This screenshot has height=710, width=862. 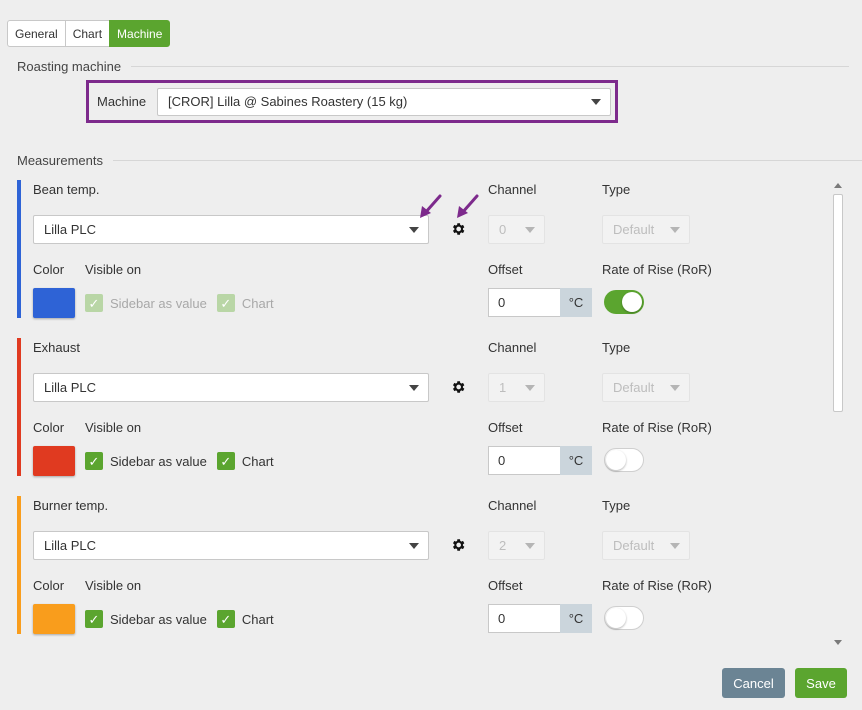 What do you see at coordinates (753, 683) in the screenshot?
I see `cancel-button: Cancel` at bounding box center [753, 683].